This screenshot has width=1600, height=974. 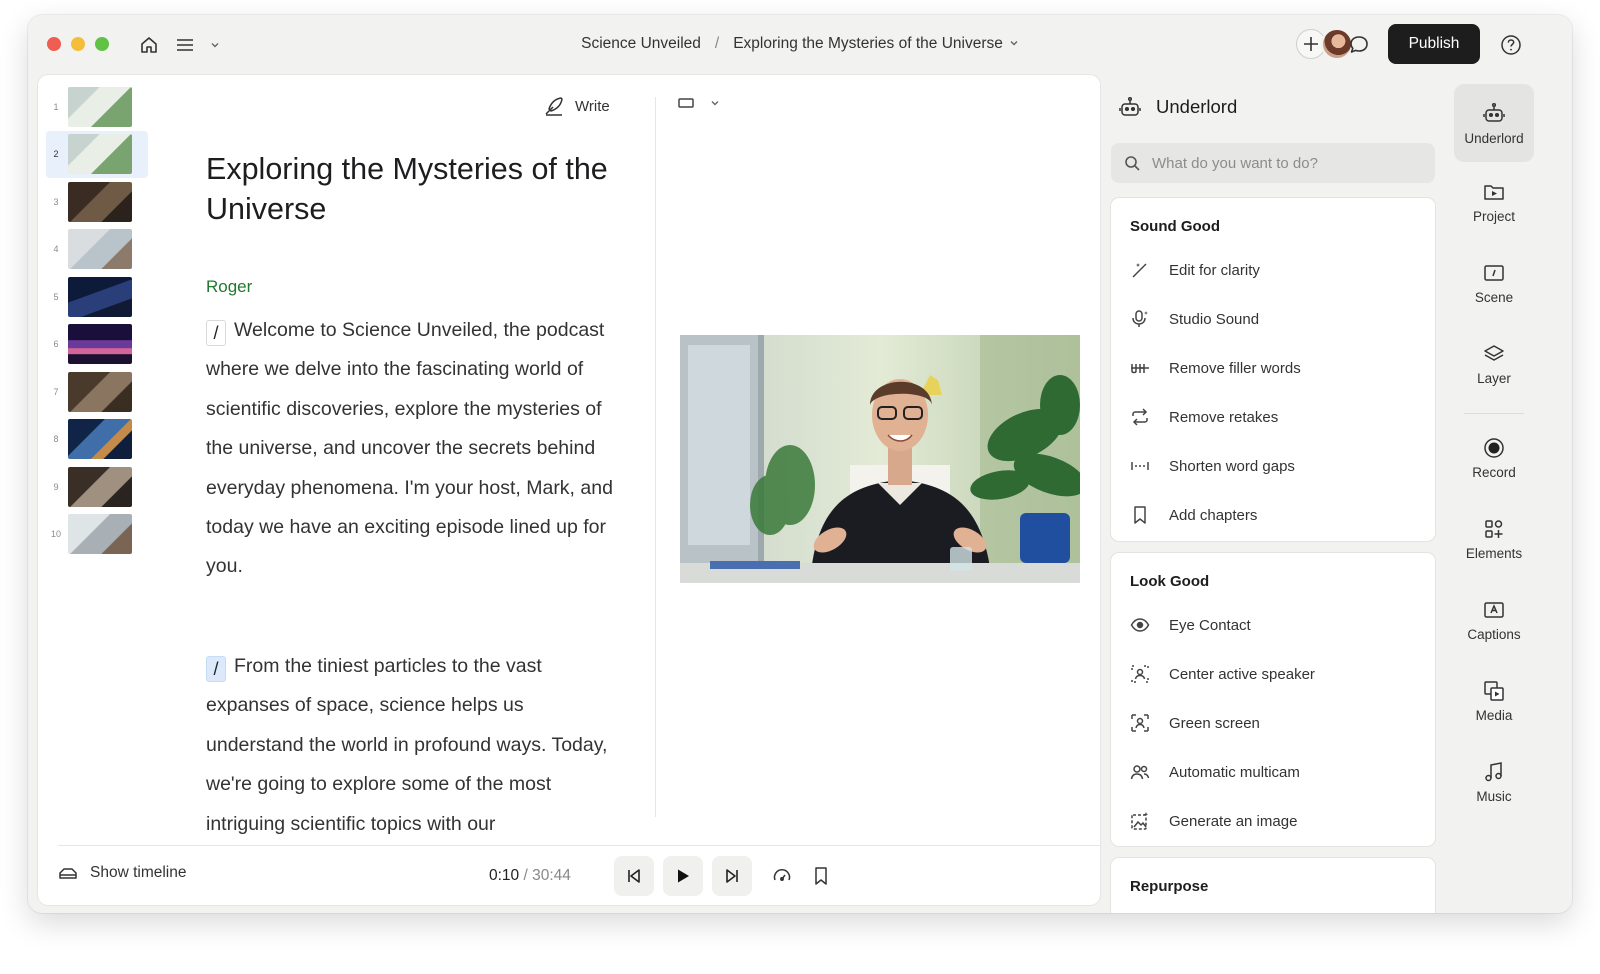 What do you see at coordinates (1494, 701) in the screenshot?
I see `rail-media: Media` at bounding box center [1494, 701].